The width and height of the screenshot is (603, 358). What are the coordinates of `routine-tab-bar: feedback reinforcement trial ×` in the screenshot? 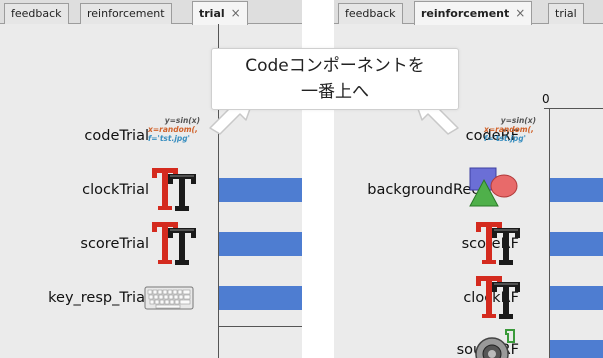 It's located at (151, 12).